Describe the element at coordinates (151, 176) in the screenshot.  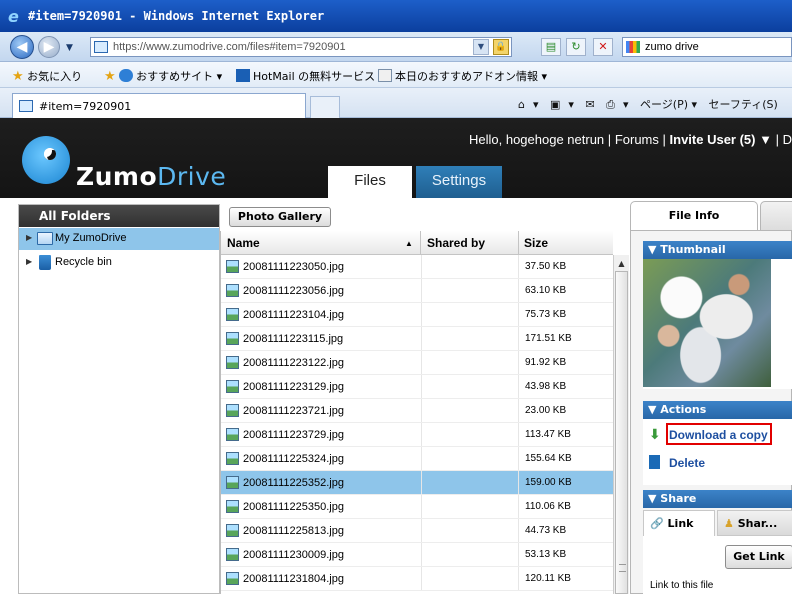
I see `app-logo: ZumoDrive` at that location.